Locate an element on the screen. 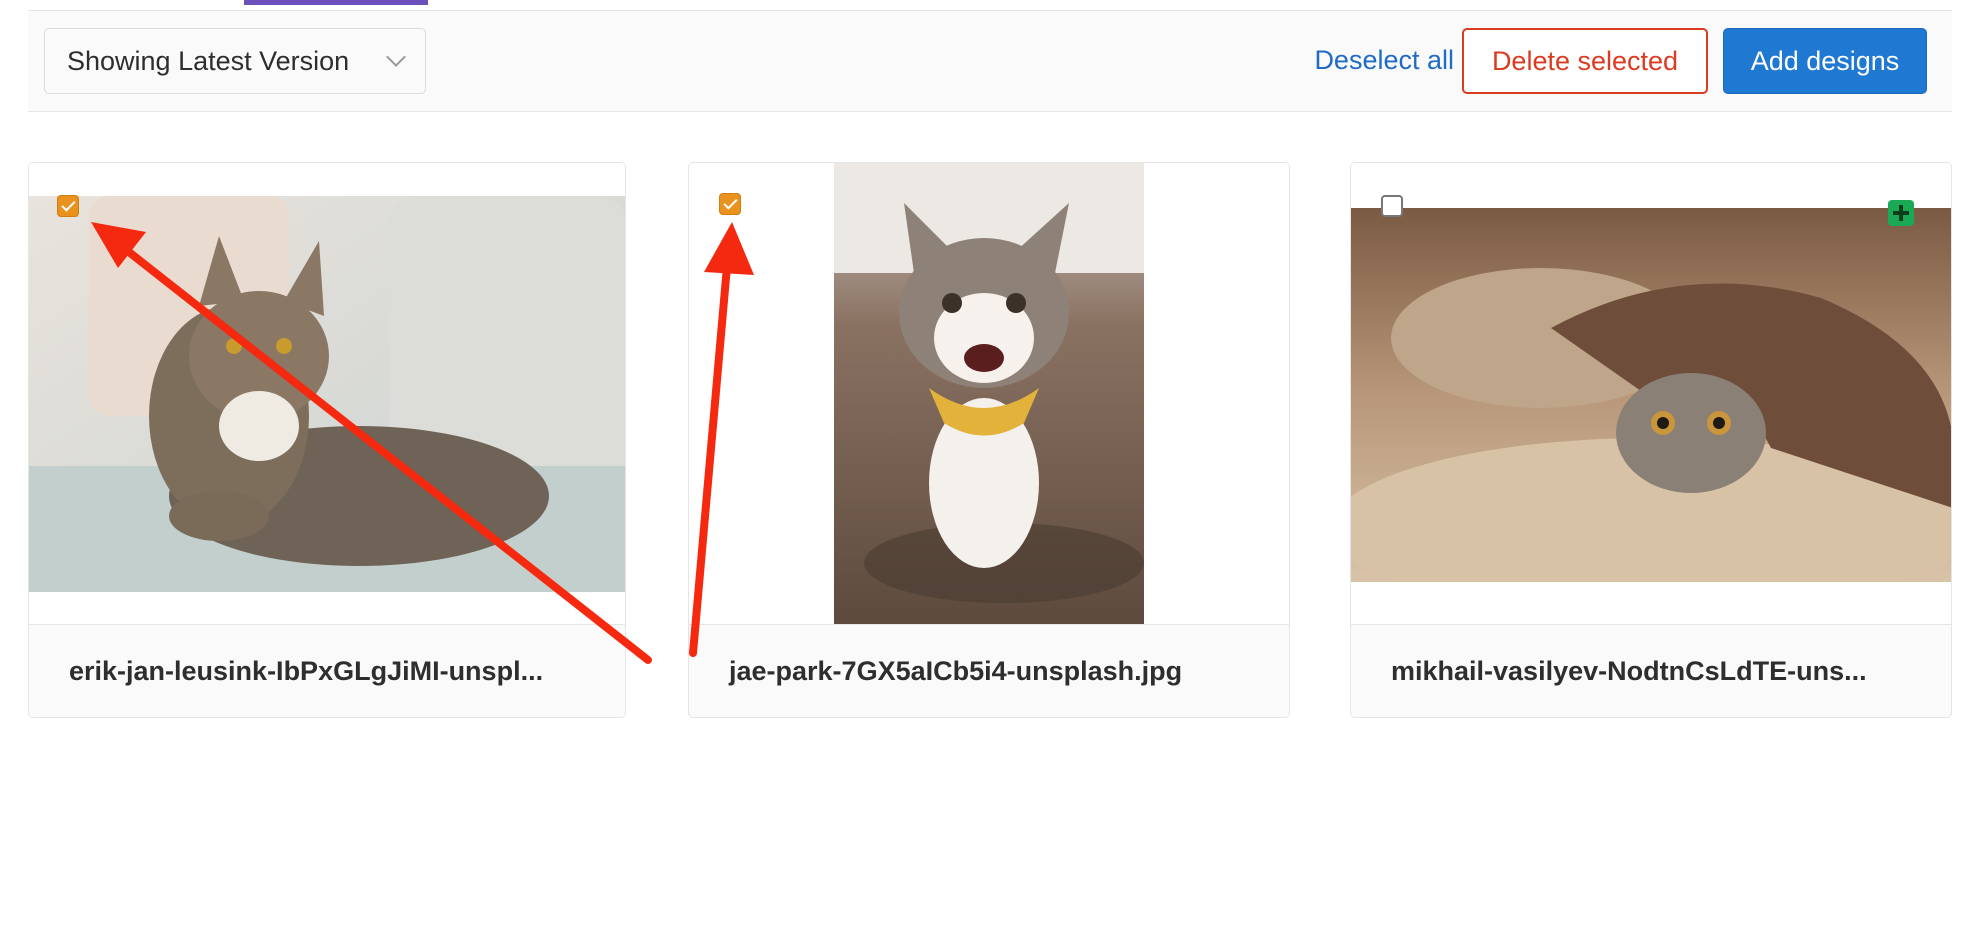  cat-on-sofa-image is located at coordinates (327, 394).